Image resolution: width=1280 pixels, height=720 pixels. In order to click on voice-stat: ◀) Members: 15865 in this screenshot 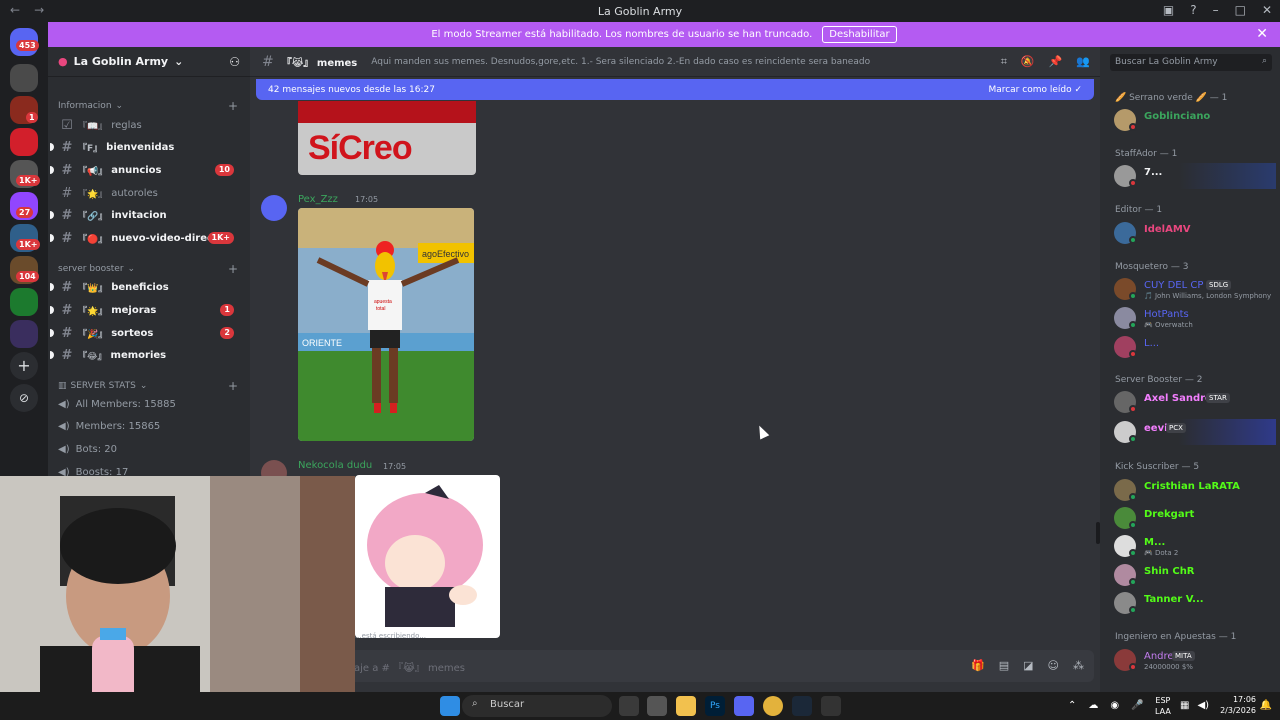, I will do `click(109, 426)`.